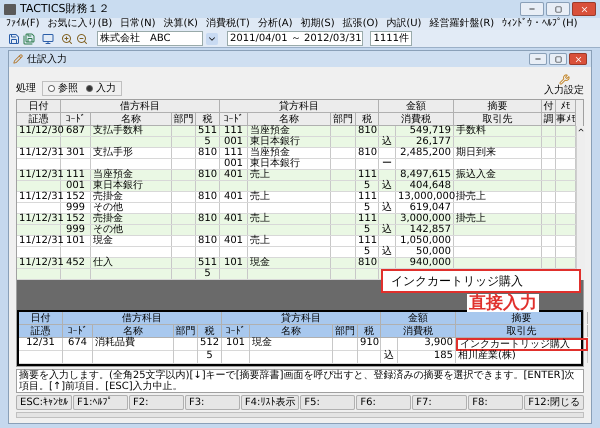 Image resolution: width=600 pixels, height=428 pixels. What do you see at coordinates (150, 38) in the screenshot?
I see `company-field: 株式会社 ABC` at bounding box center [150, 38].